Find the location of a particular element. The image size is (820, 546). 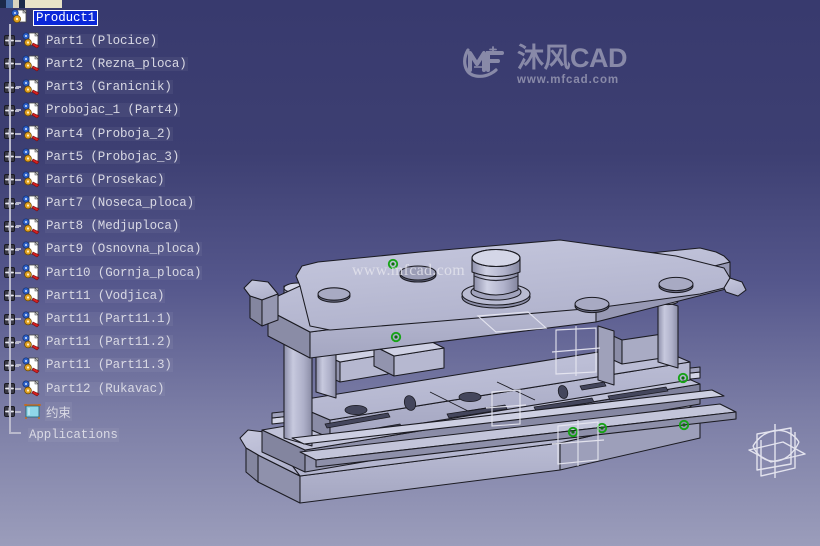

tree-row-item: Part11 (Part11.3) is located at coordinates (124, 365).